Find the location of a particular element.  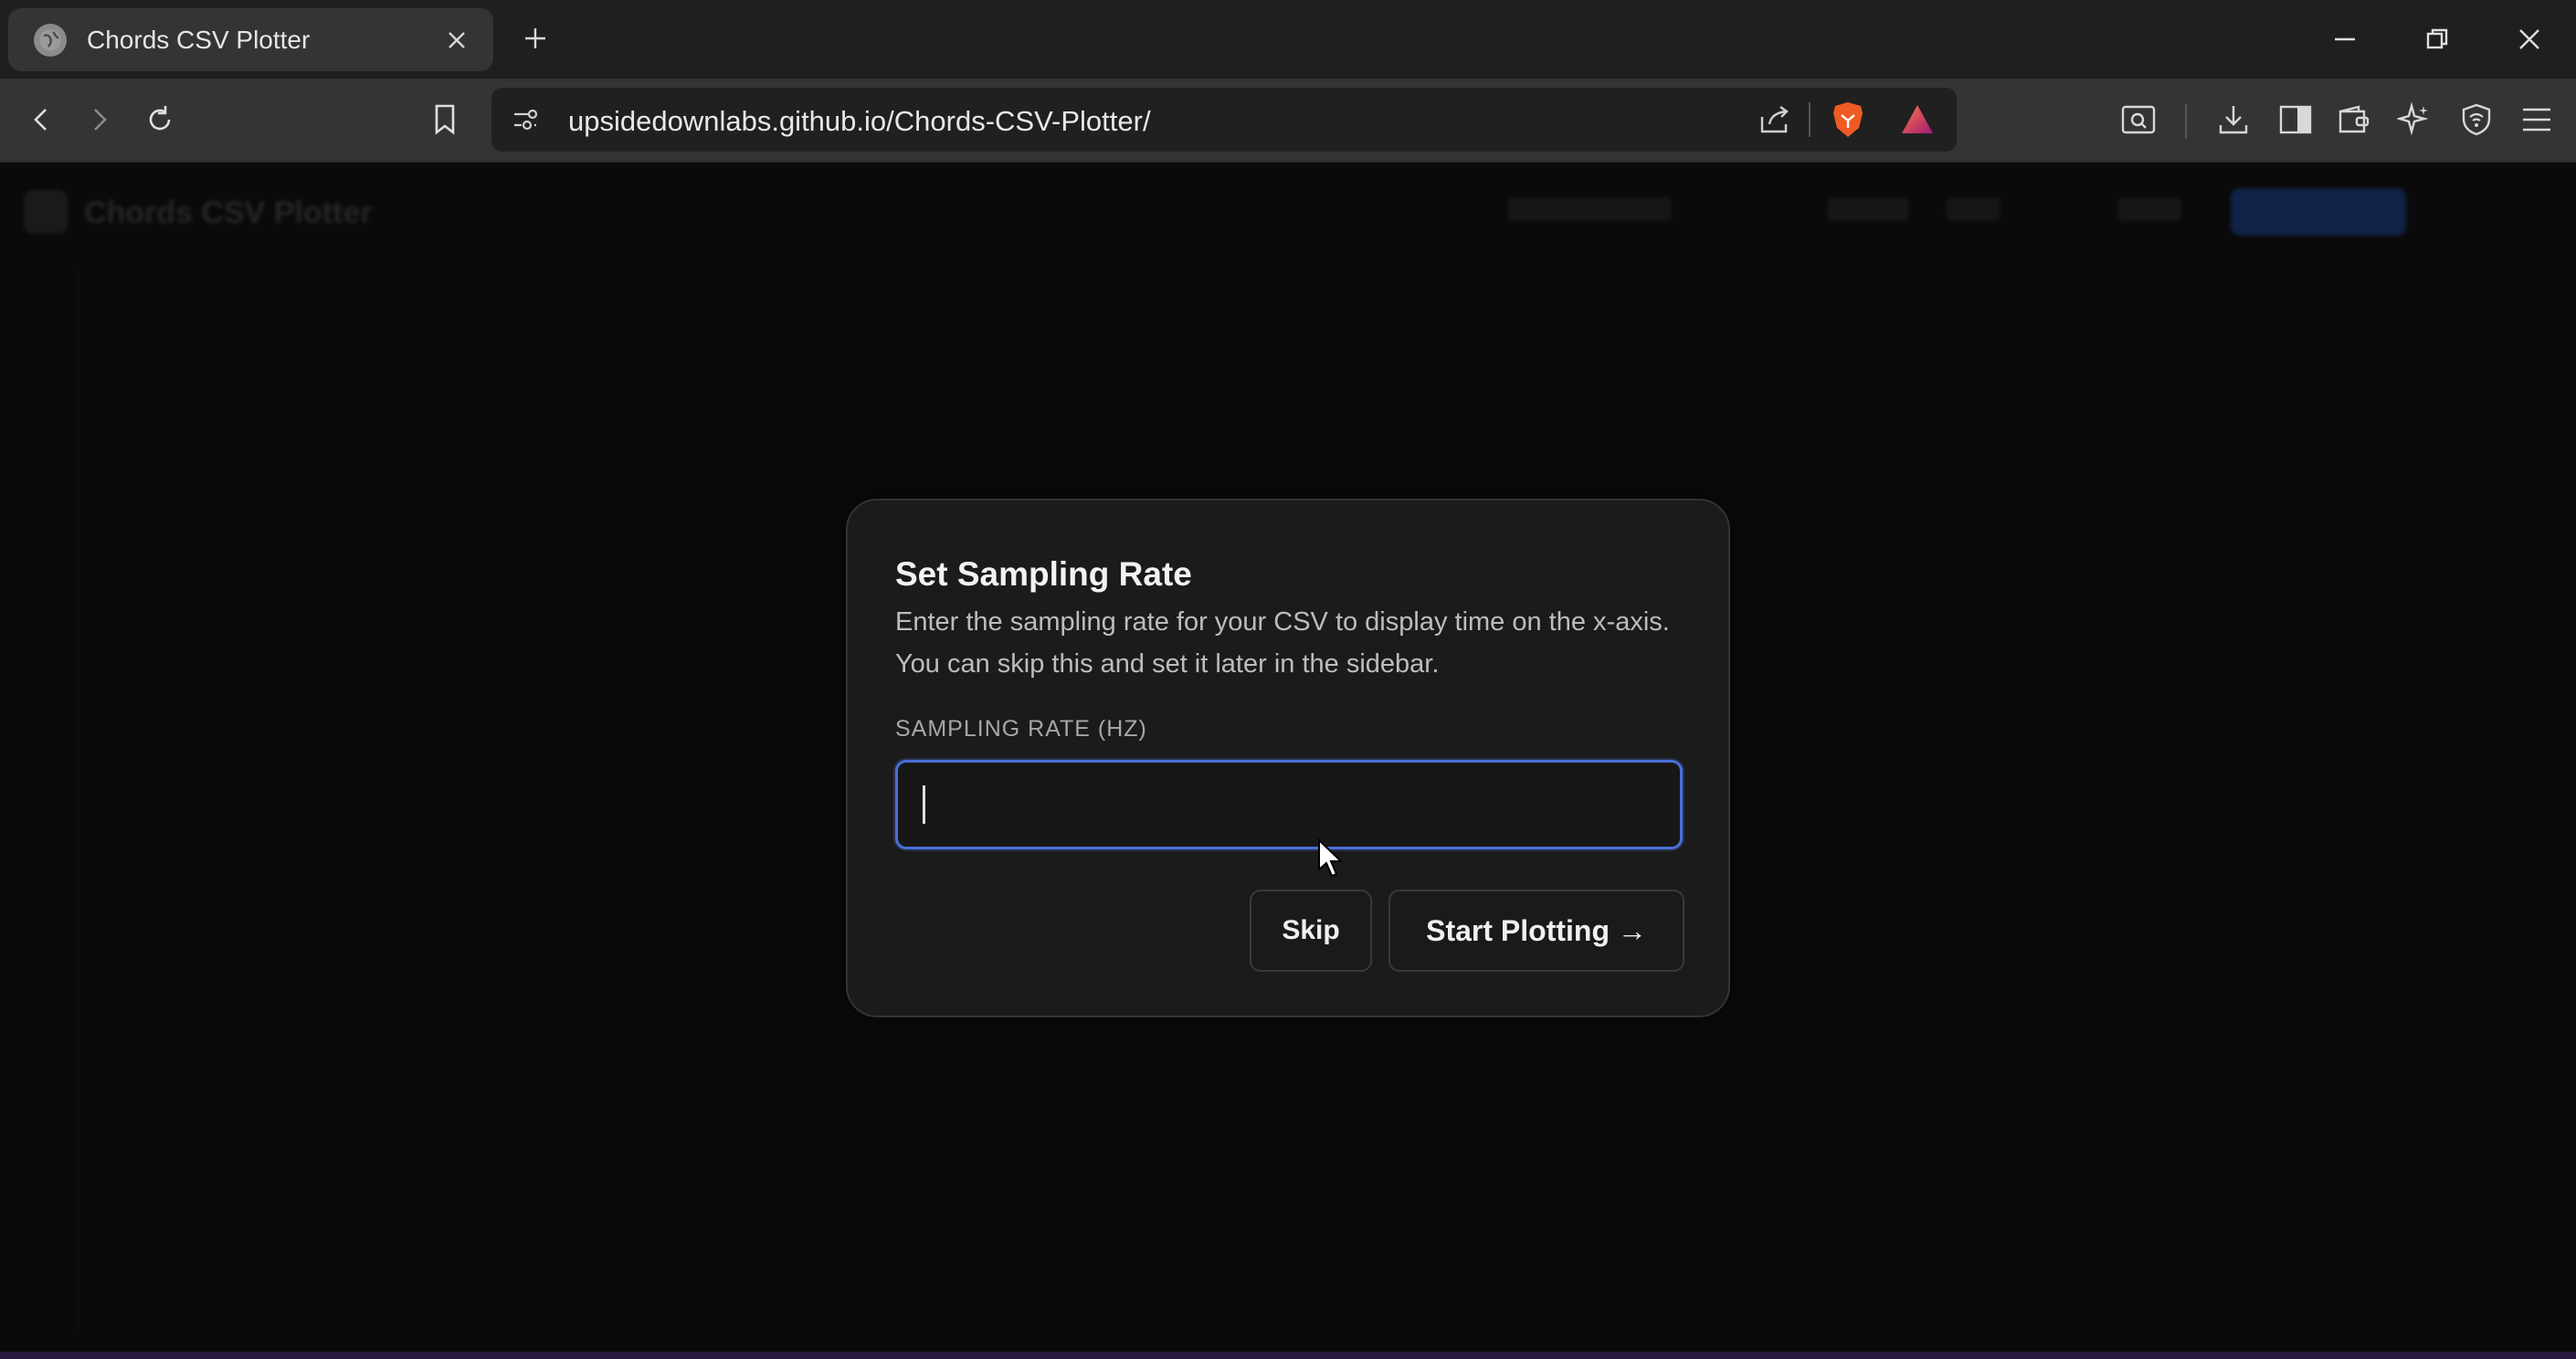

leo-ai-icon is located at coordinates (2414, 119).